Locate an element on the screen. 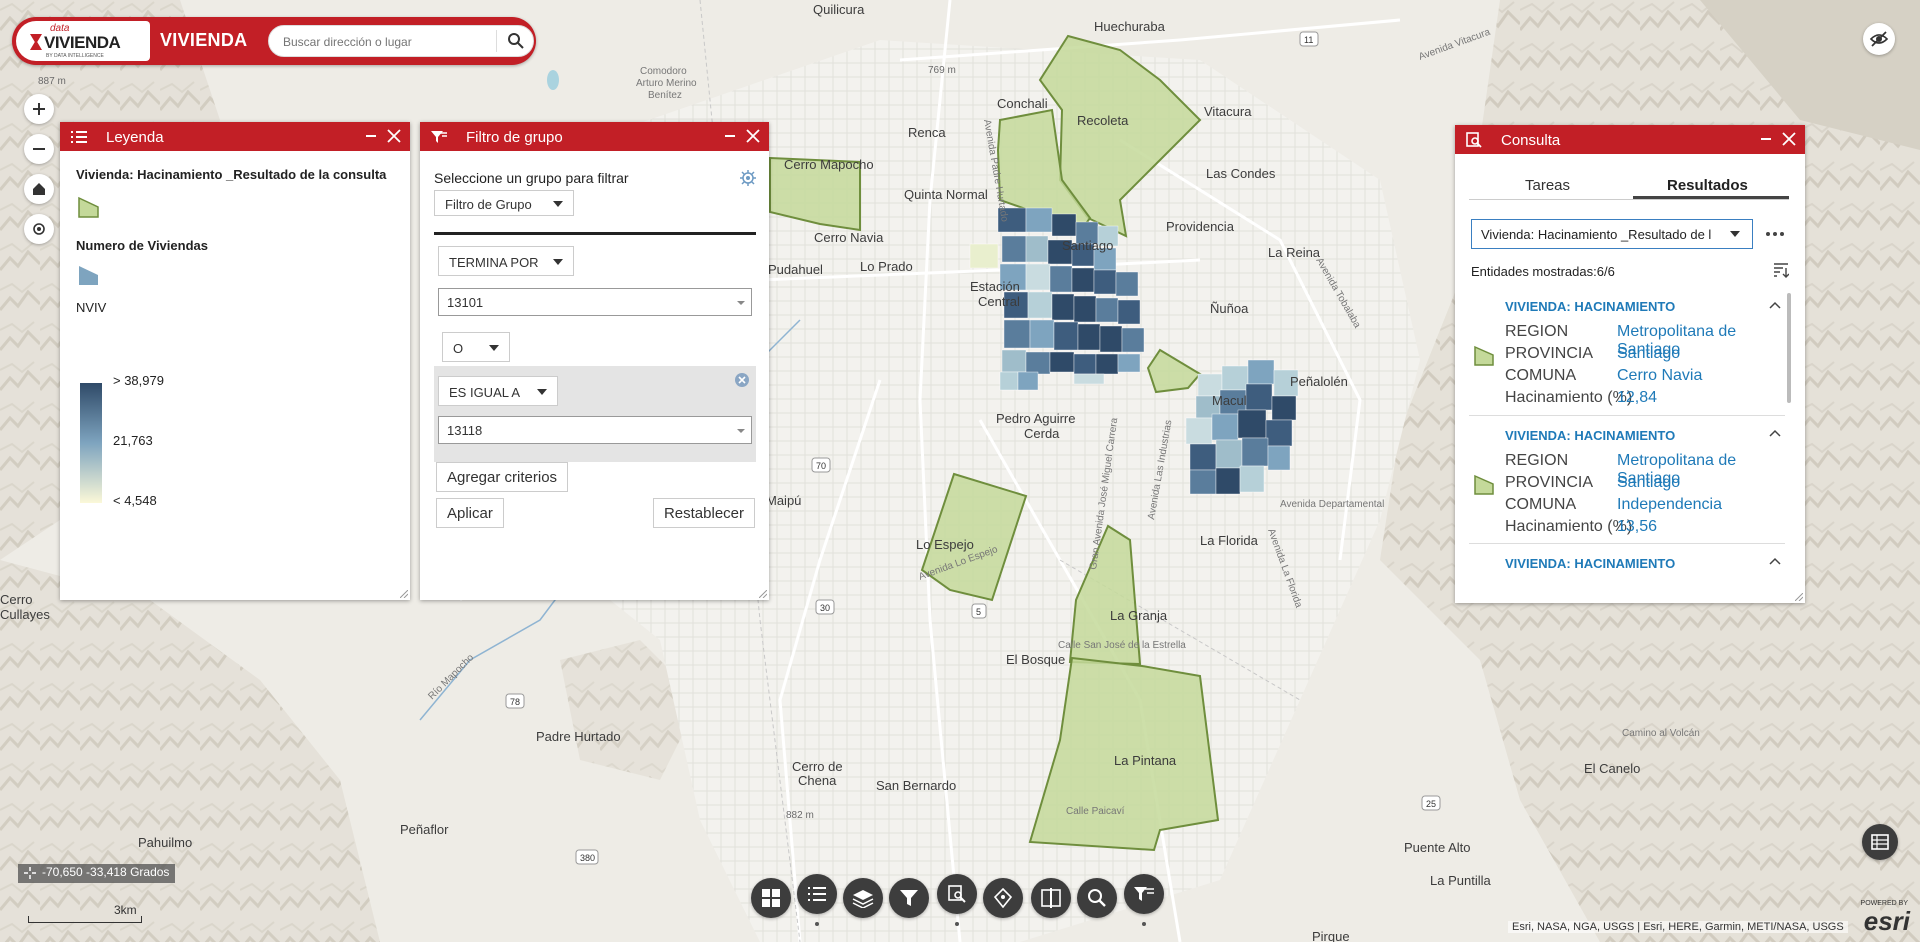 The height and width of the screenshot is (942, 1920). hacinamiento-label: Hacinamiento (%) is located at coordinates (1569, 397).